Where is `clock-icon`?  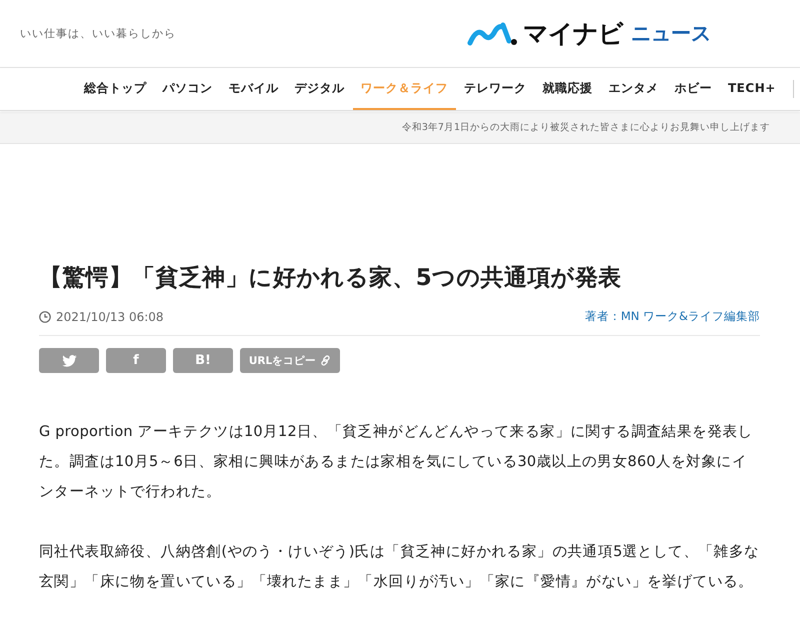
clock-icon is located at coordinates (45, 316).